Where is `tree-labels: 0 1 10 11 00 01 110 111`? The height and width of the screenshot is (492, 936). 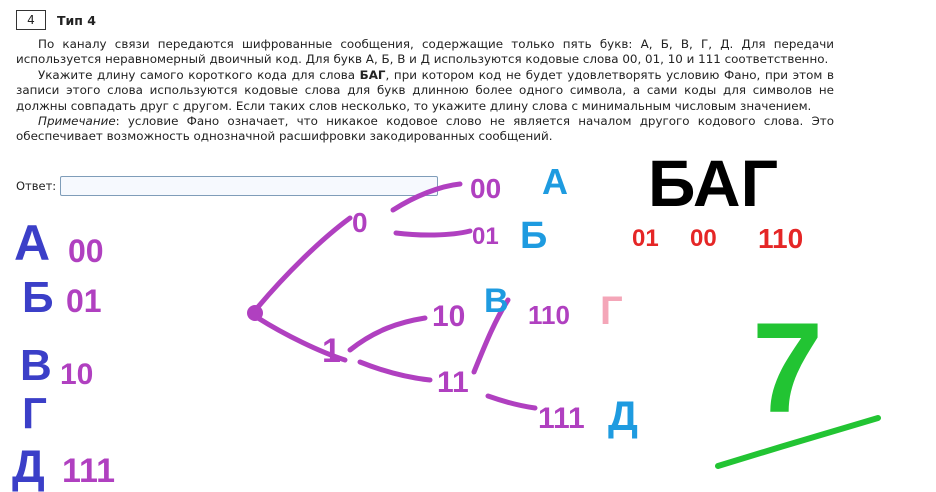 tree-labels: 0 1 10 11 00 01 110 111 is located at coordinates (453, 304).